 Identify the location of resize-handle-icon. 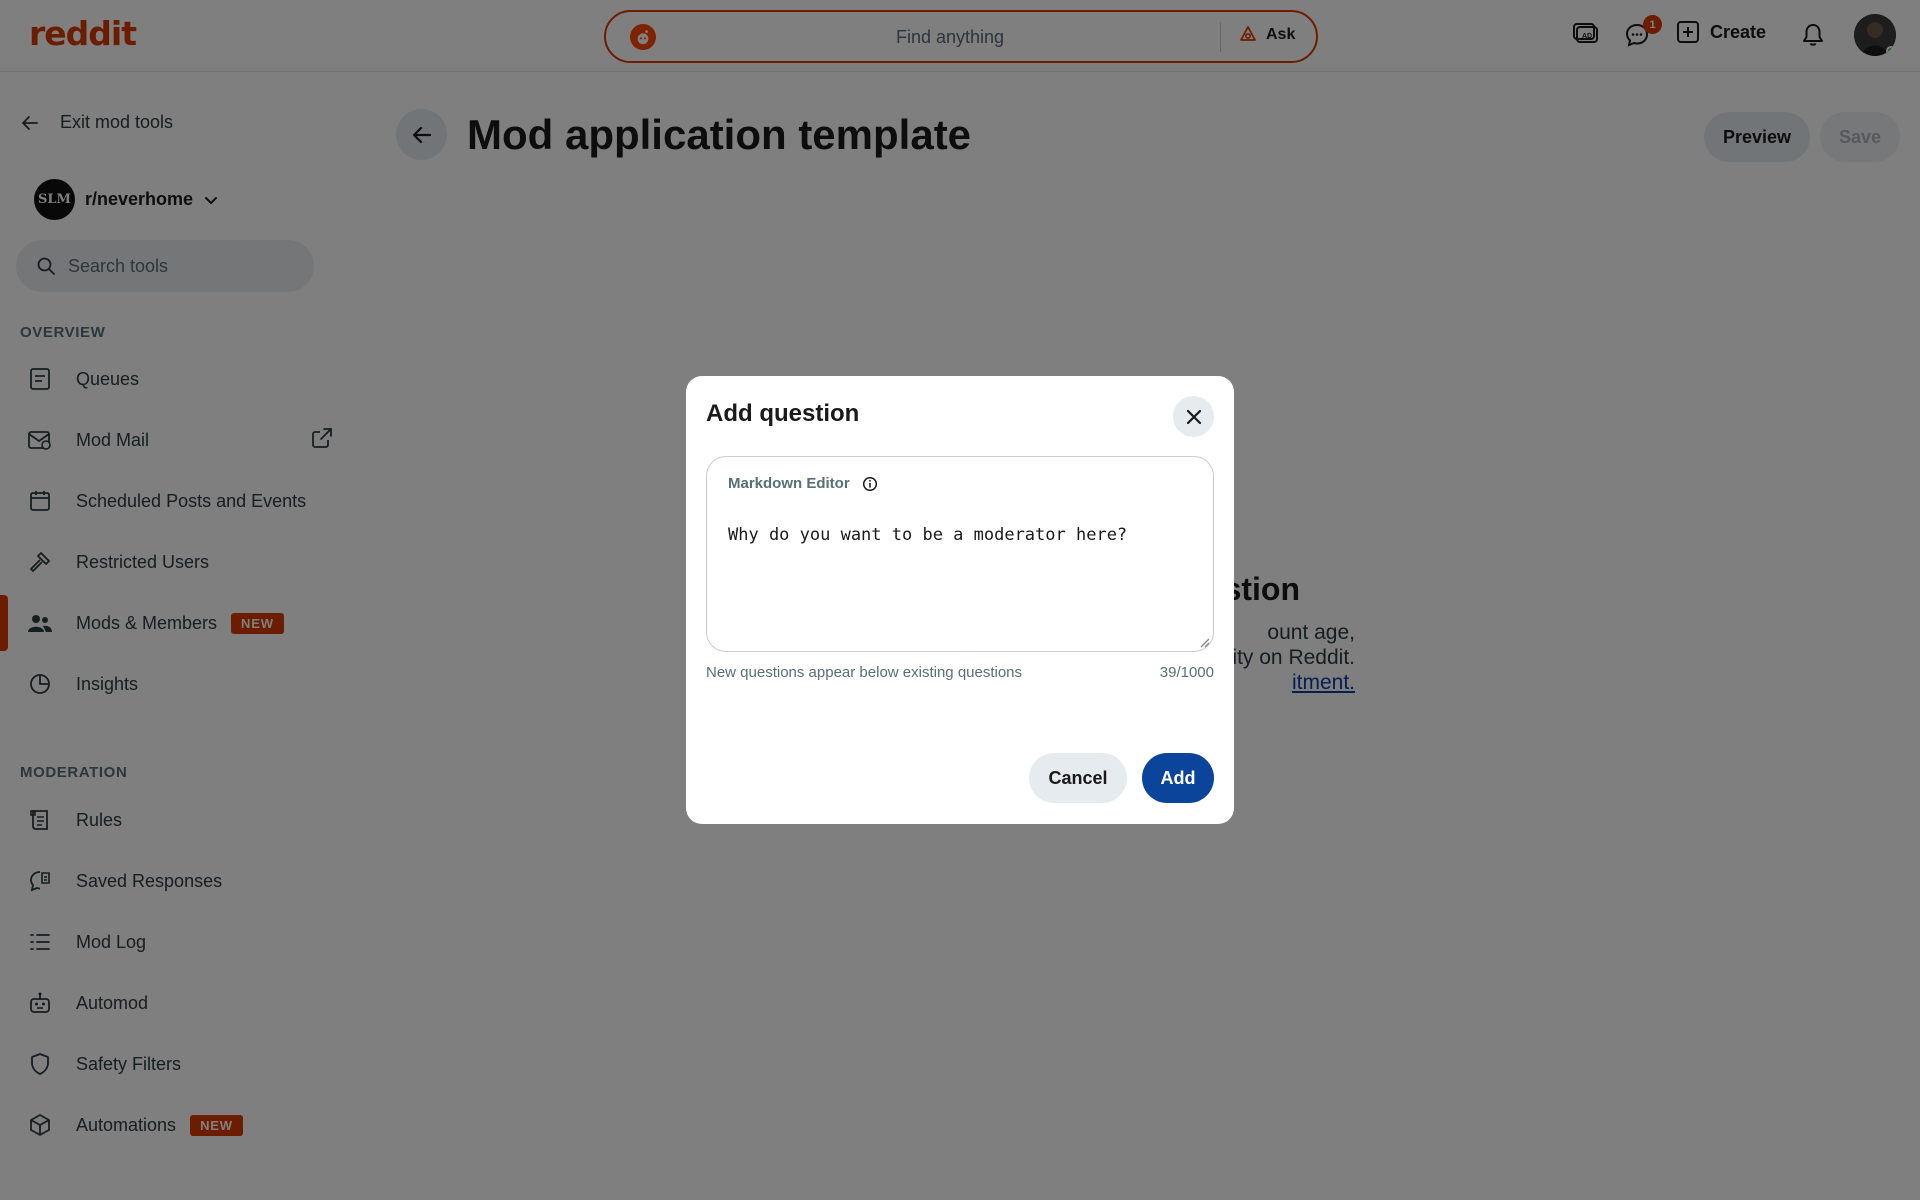
(1204, 642).